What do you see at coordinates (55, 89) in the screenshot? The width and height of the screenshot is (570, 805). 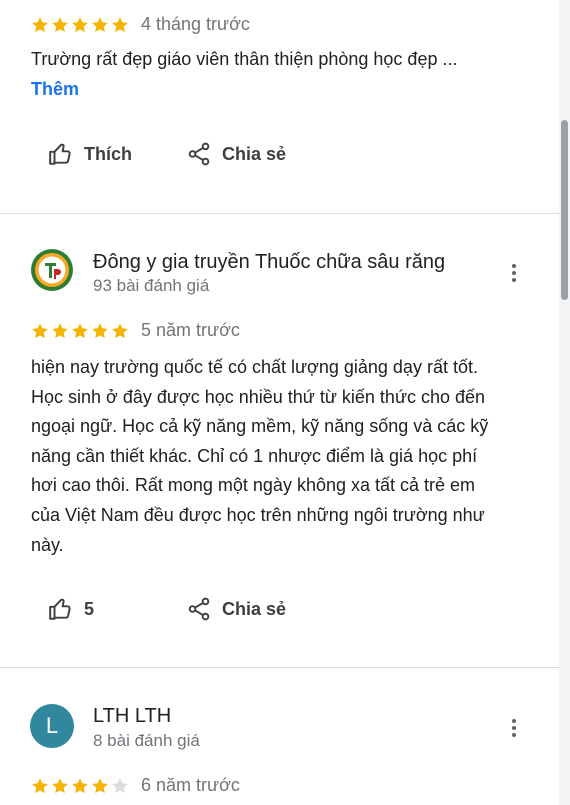 I see `more-link: Thêm` at bounding box center [55, 89].